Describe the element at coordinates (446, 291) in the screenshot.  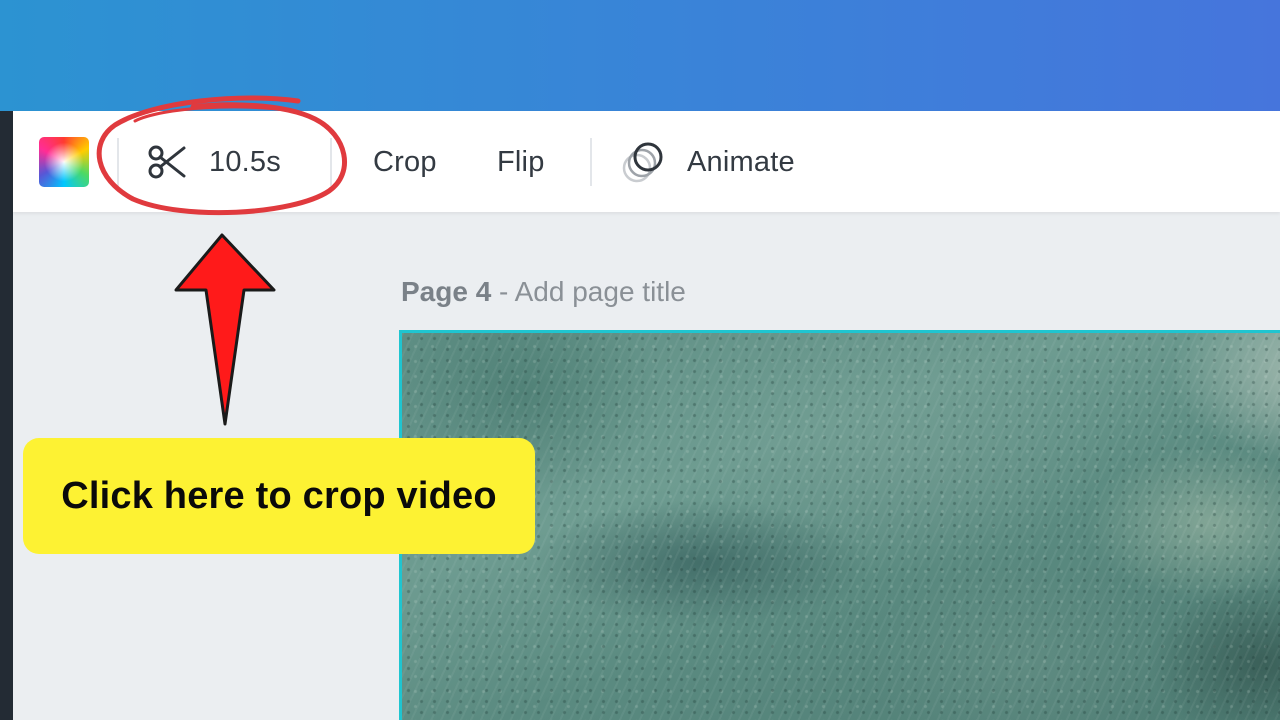
I see `page-number: Page 4` at that location.